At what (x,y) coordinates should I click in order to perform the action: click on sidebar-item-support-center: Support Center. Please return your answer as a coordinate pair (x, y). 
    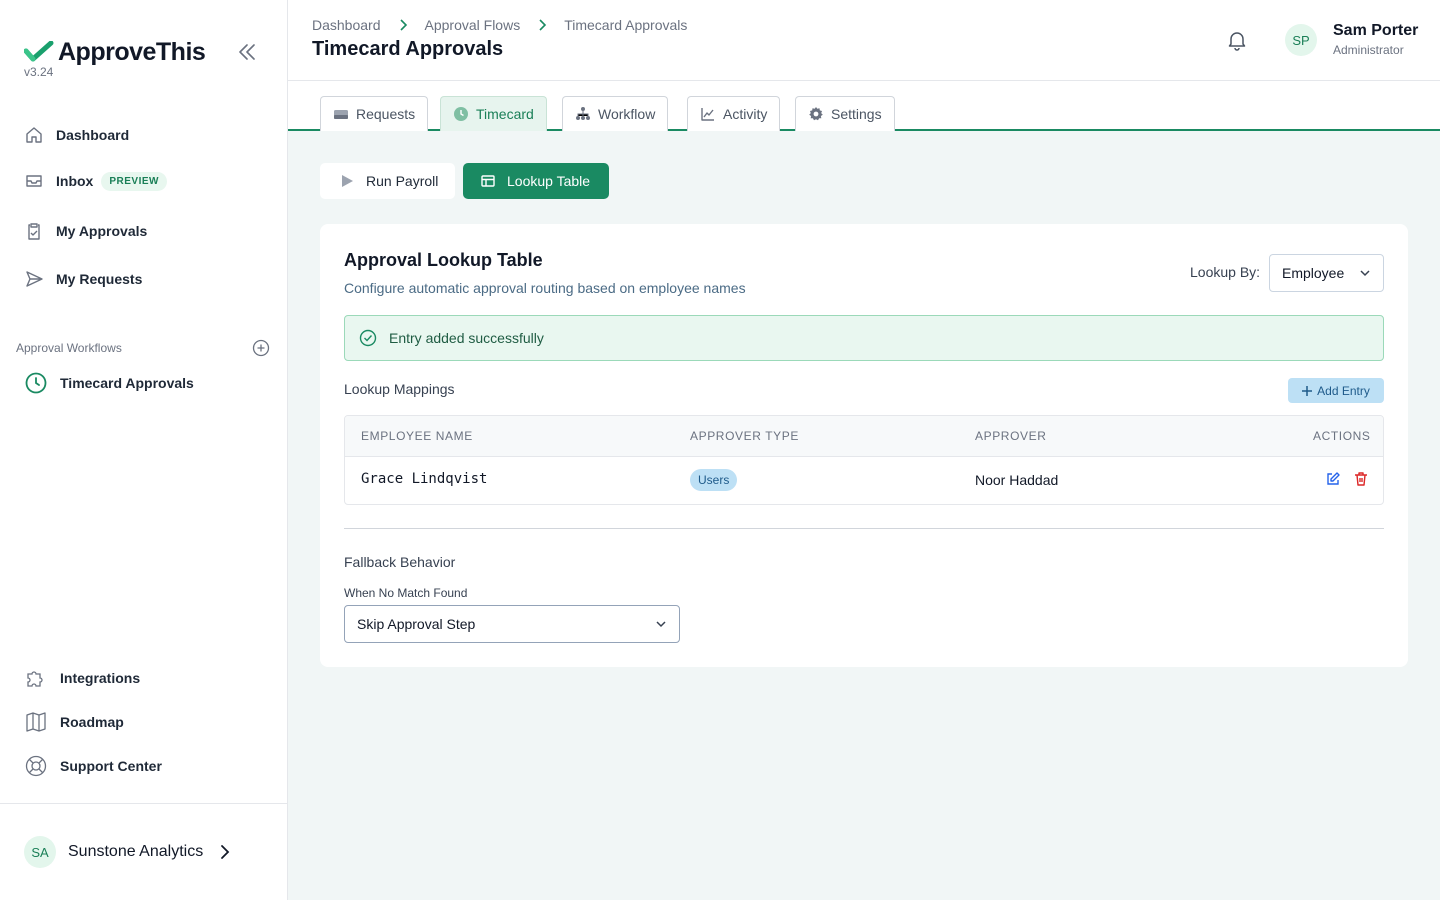
    Looking at the image, I should click on (93, 766).